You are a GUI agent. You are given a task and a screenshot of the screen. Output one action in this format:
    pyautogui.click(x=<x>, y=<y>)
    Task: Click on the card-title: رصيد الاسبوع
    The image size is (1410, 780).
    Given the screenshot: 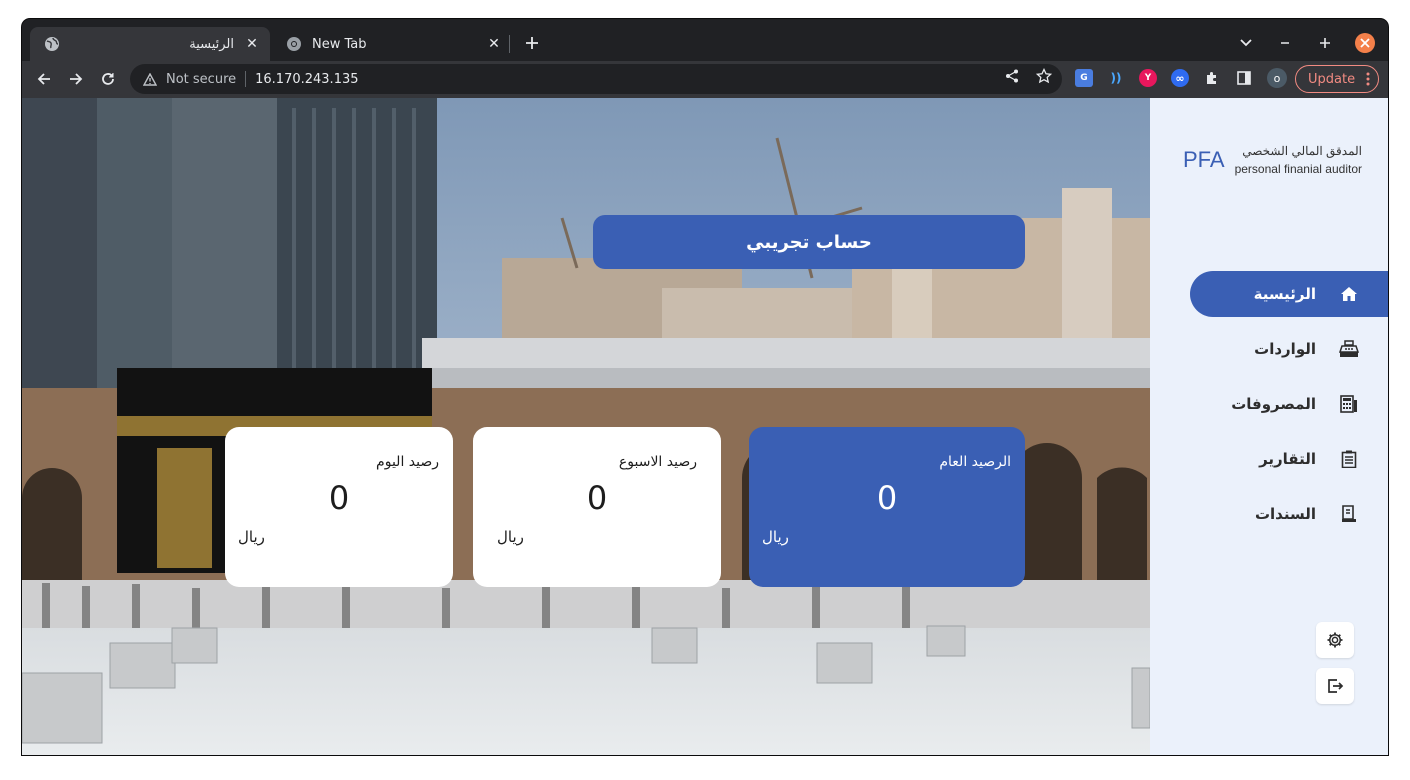 What is the action you would take?
    pyautogui.click(x=657, y=462)
    